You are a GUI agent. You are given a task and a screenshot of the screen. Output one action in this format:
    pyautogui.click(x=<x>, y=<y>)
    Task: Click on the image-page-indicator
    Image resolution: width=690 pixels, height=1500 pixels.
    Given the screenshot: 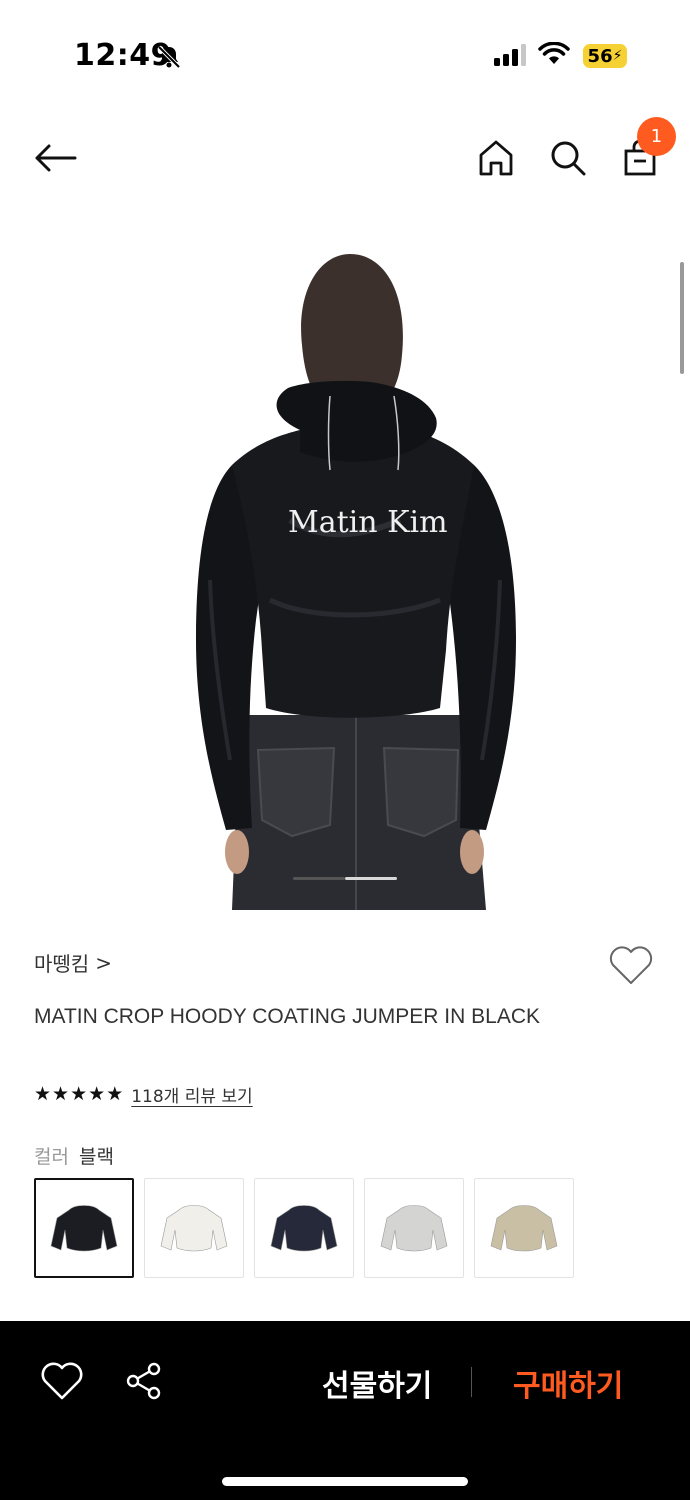 What is the action you would take?
    pyautogui.click(x=345, y=879)
    